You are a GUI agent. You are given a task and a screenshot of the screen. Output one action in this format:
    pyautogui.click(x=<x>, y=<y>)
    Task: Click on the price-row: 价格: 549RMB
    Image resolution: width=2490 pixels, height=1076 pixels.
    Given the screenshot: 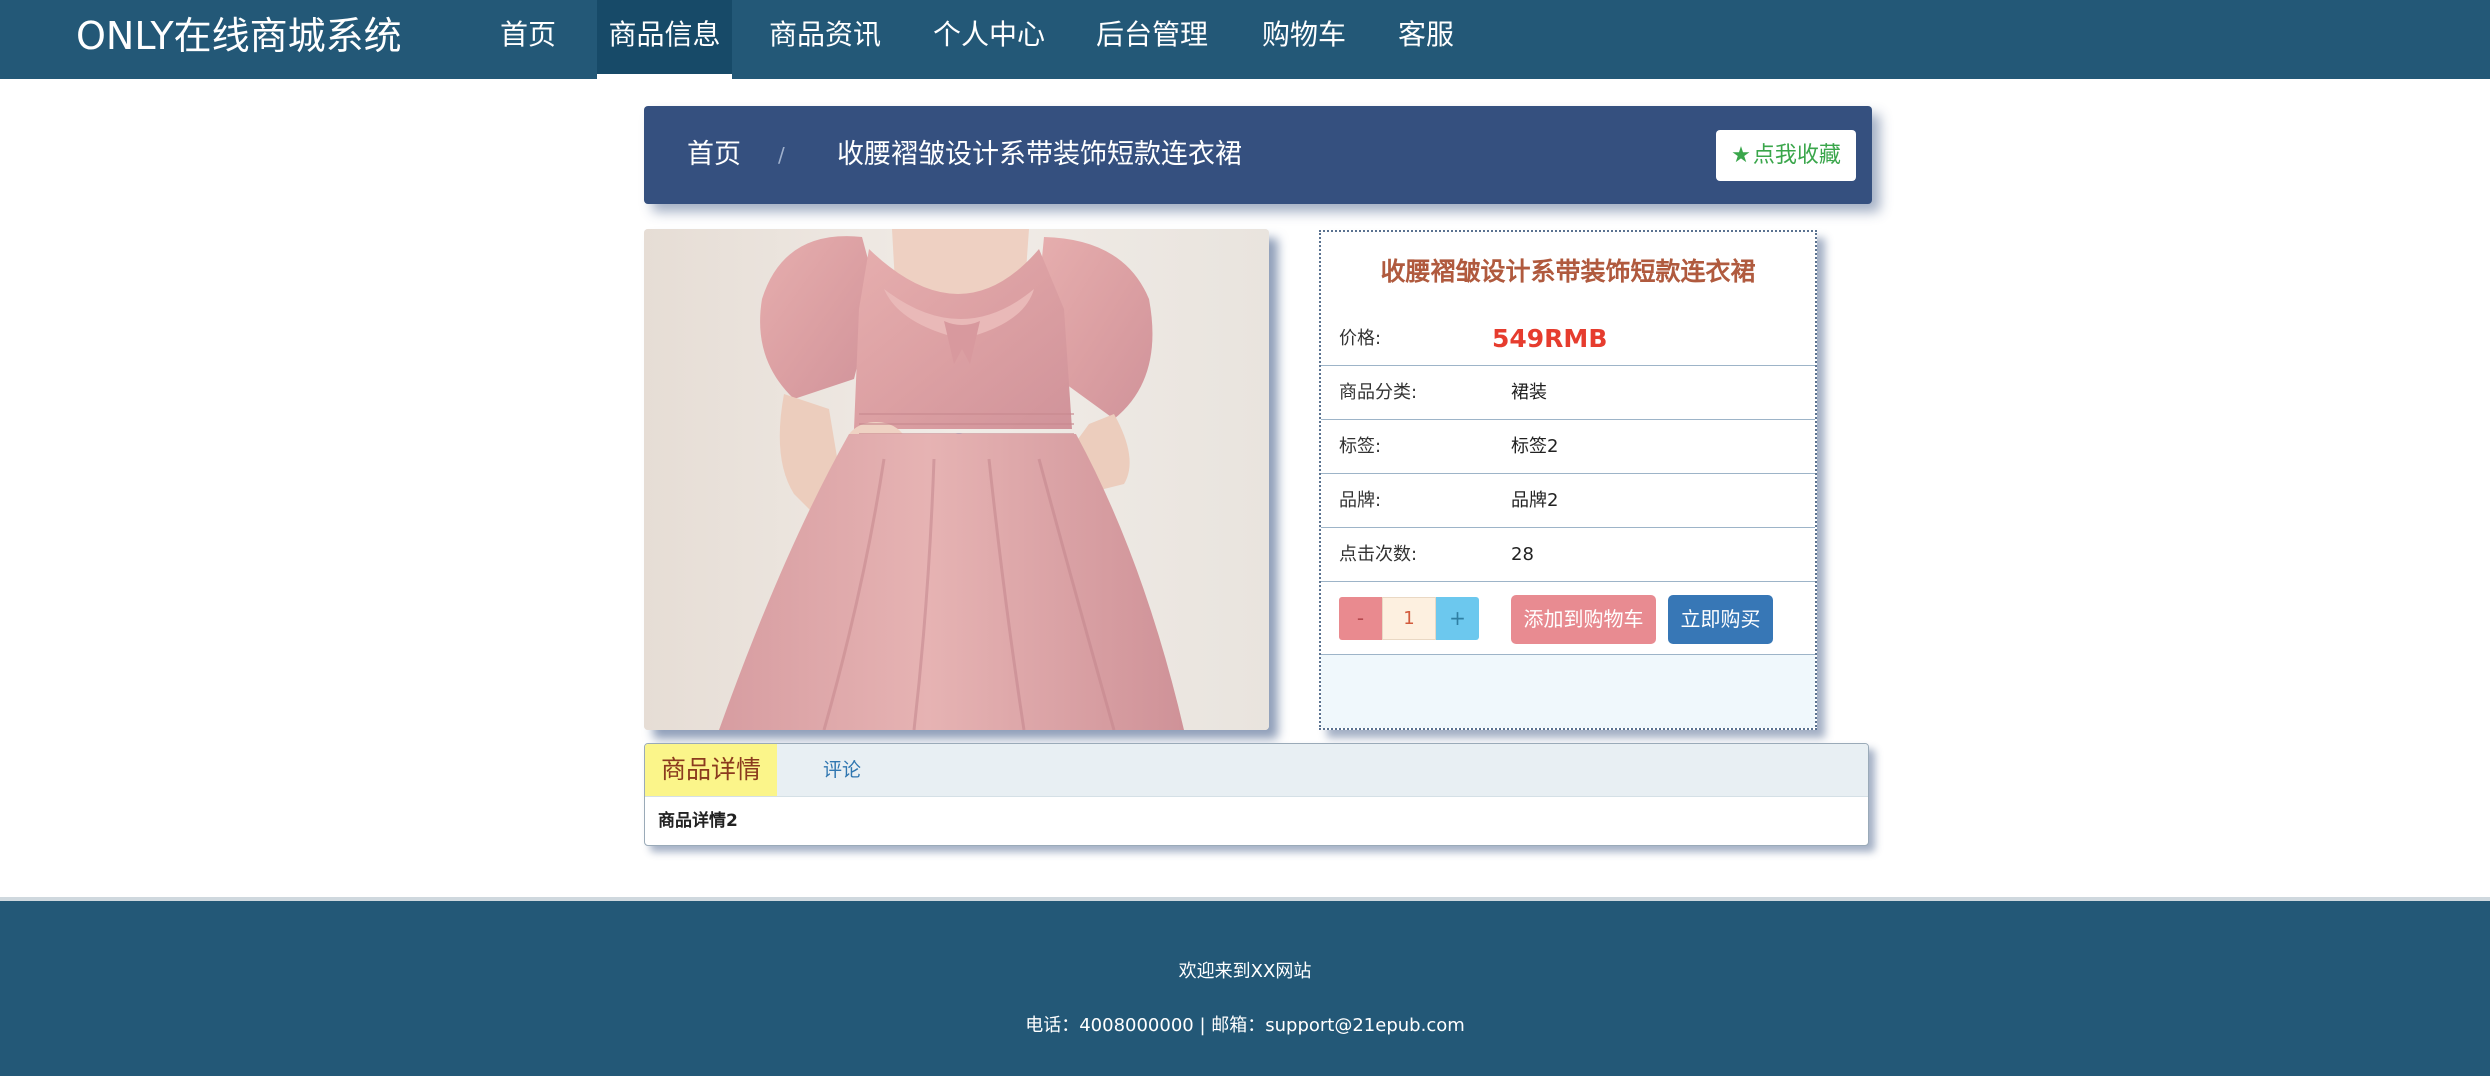 What is the action you would take?
    pyautogui.click(x=1568, y=339)
    